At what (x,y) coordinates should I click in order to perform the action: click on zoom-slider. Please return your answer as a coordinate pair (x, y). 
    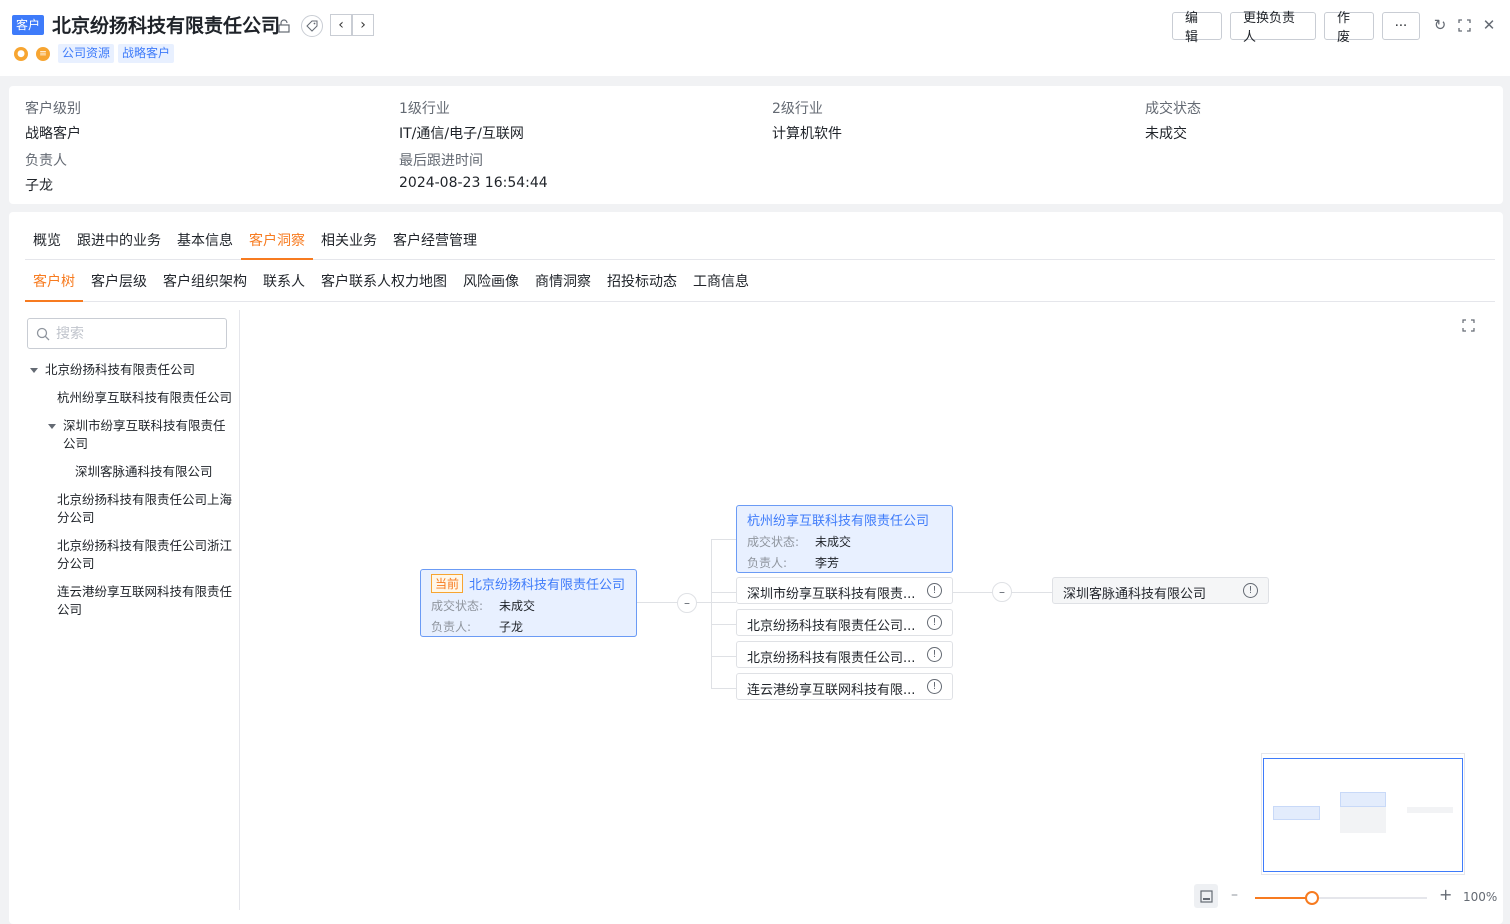
    Looking at the image, I should click on (1341, 898).